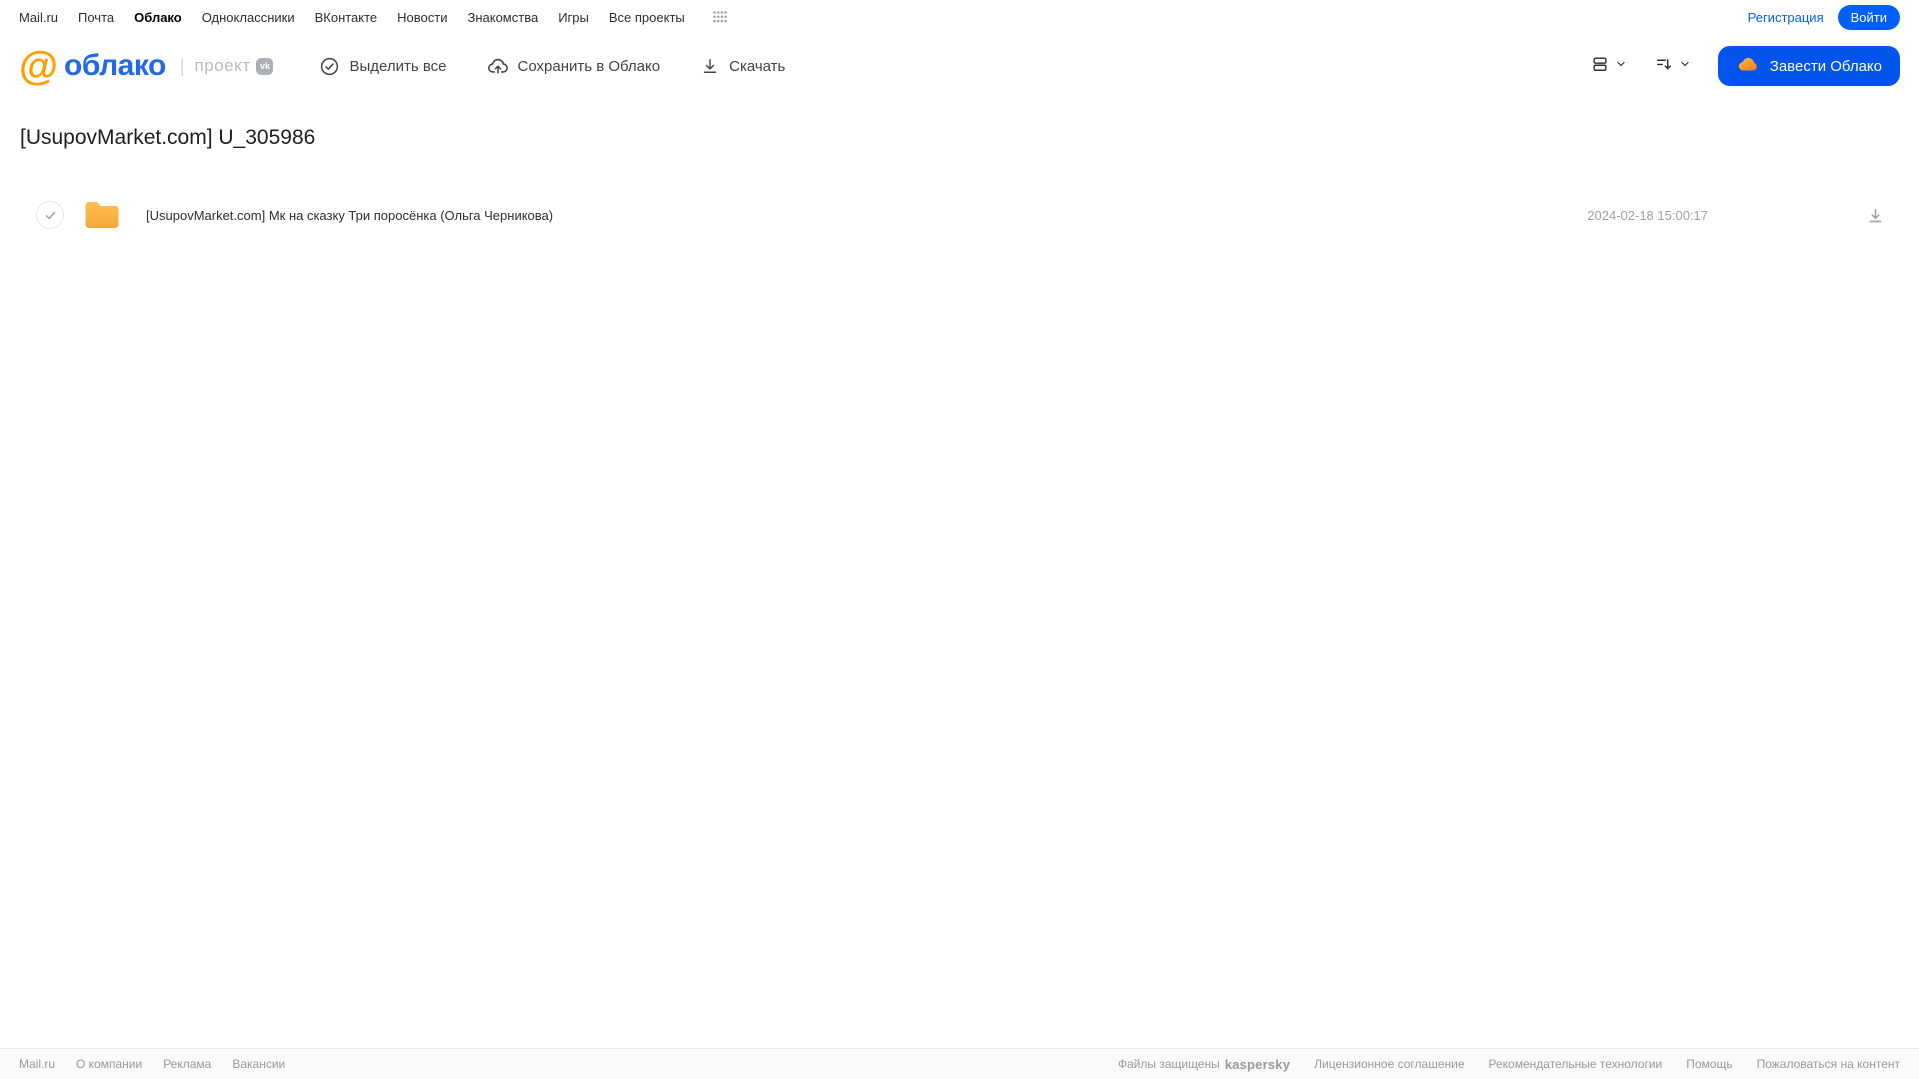 The image size is (1919, 1079). What do you see at coordinates (647, 17) in the screenshot?
I see `topnav-item-vse-proekty: Все проекты` at bounding box center [647, 17].